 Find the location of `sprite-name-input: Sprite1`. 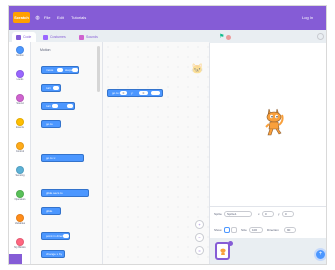

sprite-name-input: Sprite1 is located at coordinates (238, 214).